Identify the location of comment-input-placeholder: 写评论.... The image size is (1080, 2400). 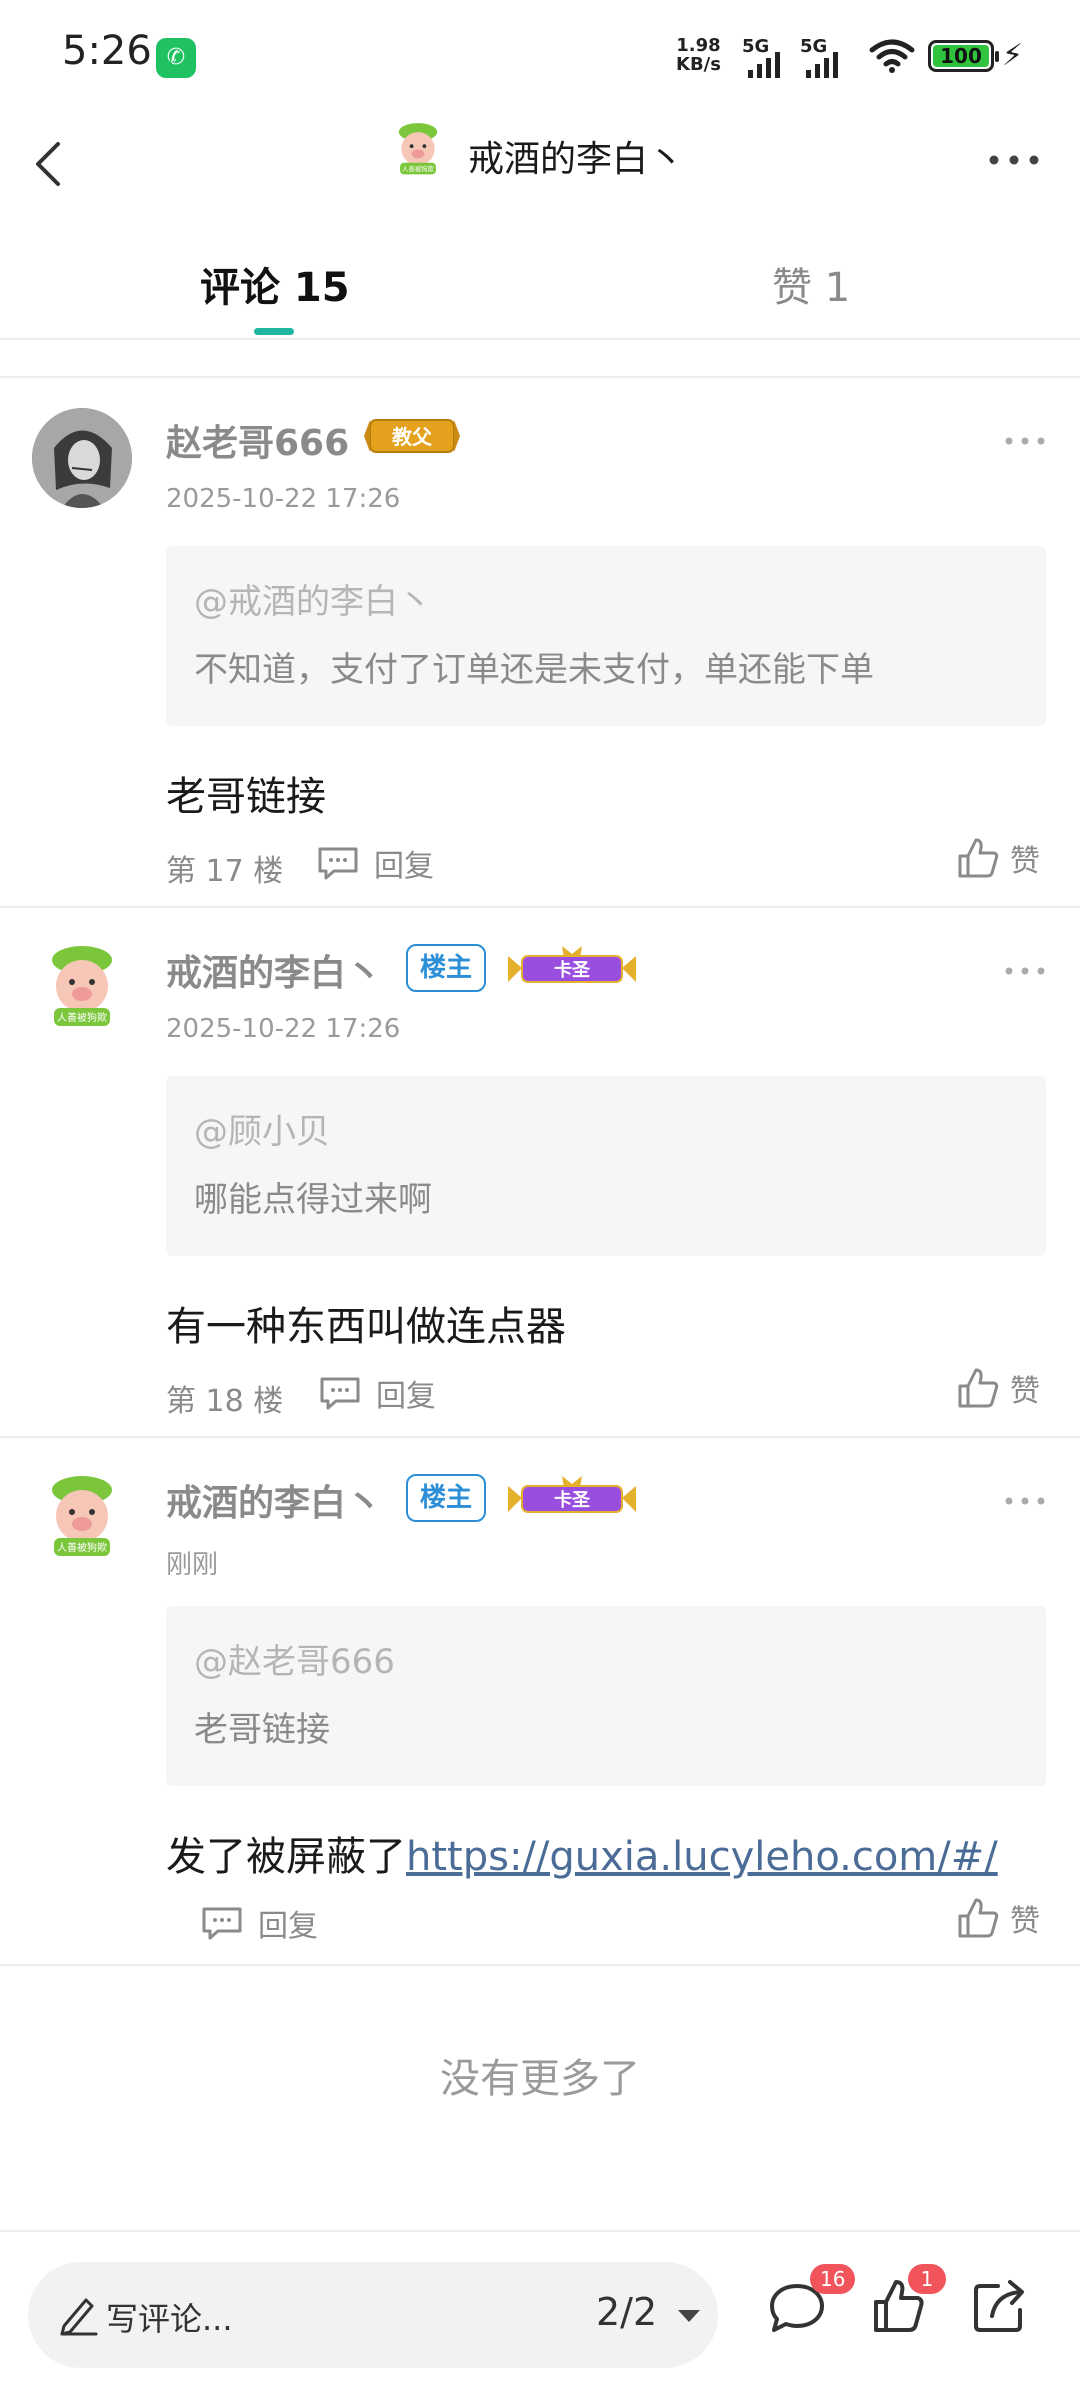
(169, 2319).